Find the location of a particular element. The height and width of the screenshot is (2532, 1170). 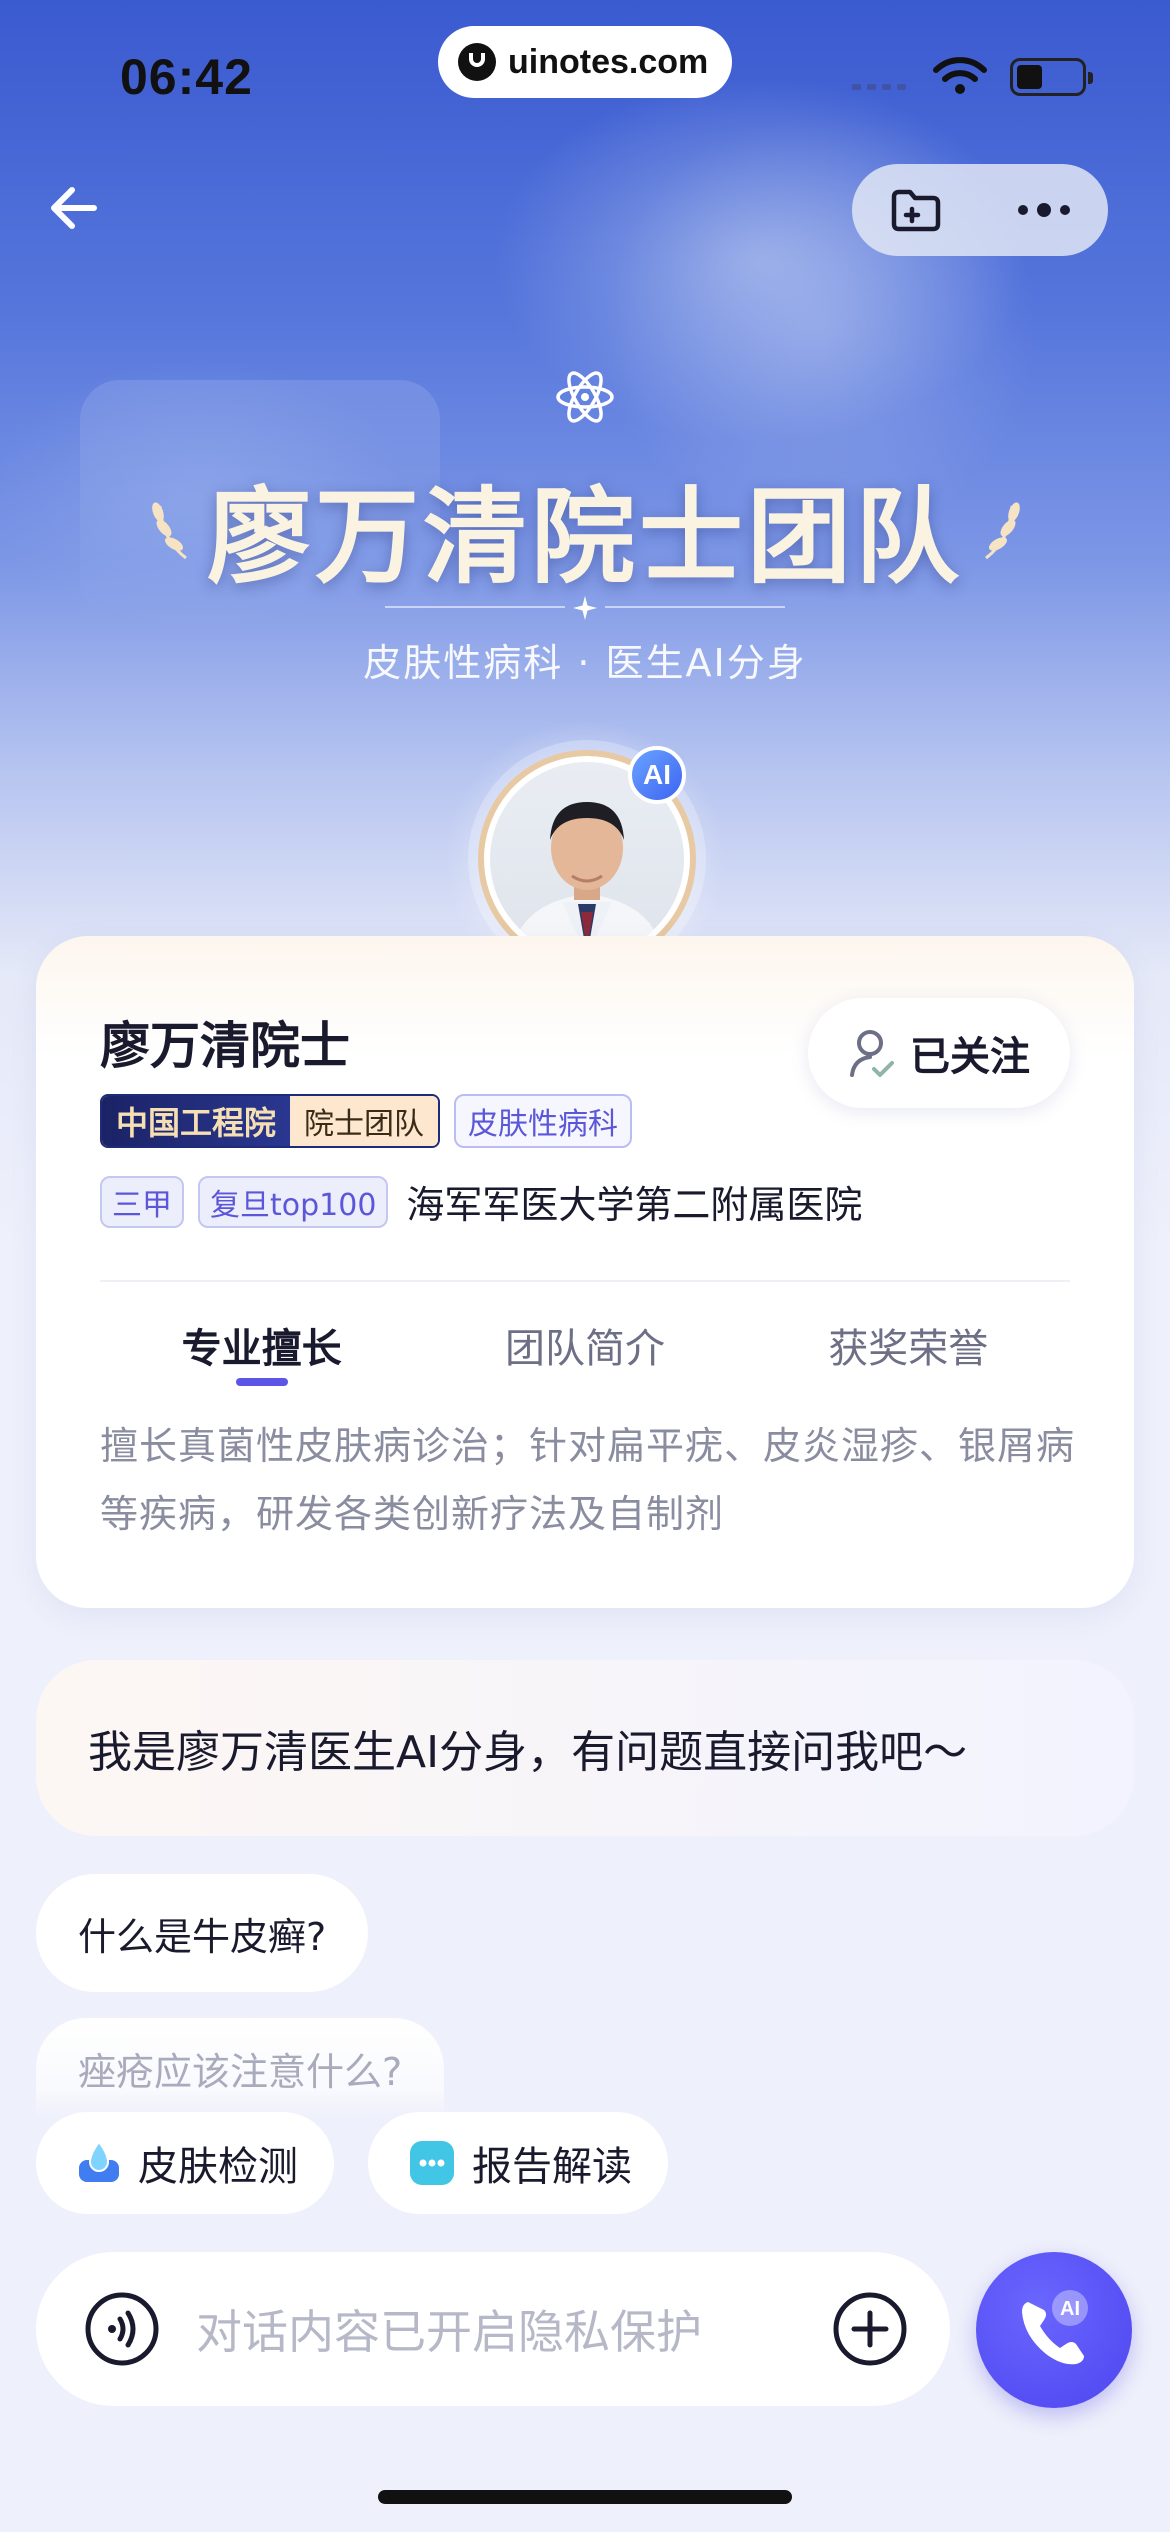

hospital-level-tag: 三甲 is located at coordinates (142, 1201).